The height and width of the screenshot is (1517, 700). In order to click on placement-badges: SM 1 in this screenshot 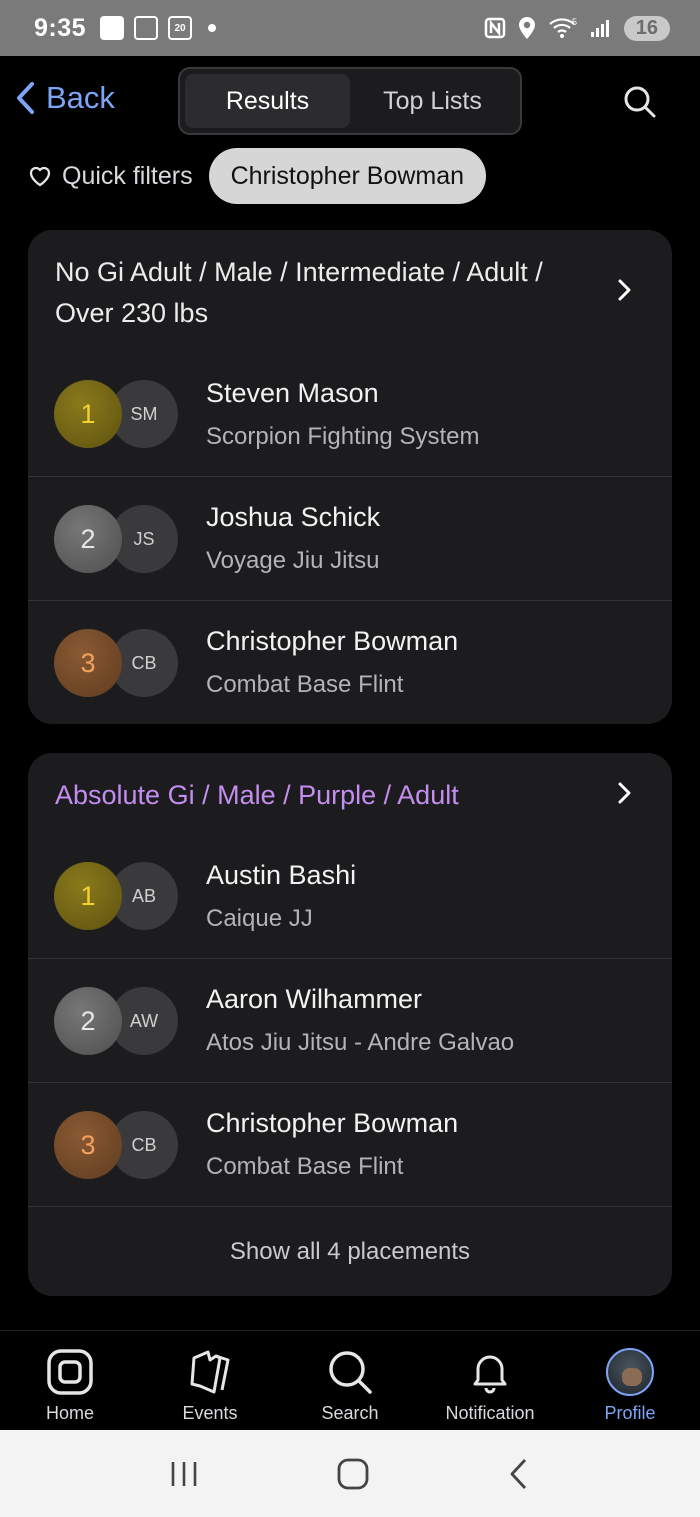, I will do `click(117, 414)`.